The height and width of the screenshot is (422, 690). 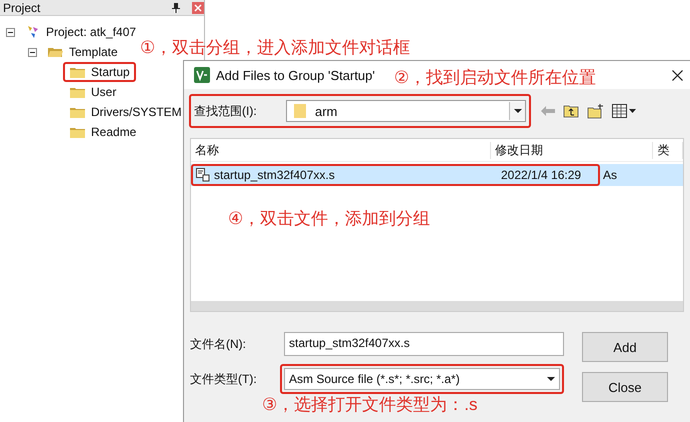 I want to click on scrollbar, so click(x=437, y=306).